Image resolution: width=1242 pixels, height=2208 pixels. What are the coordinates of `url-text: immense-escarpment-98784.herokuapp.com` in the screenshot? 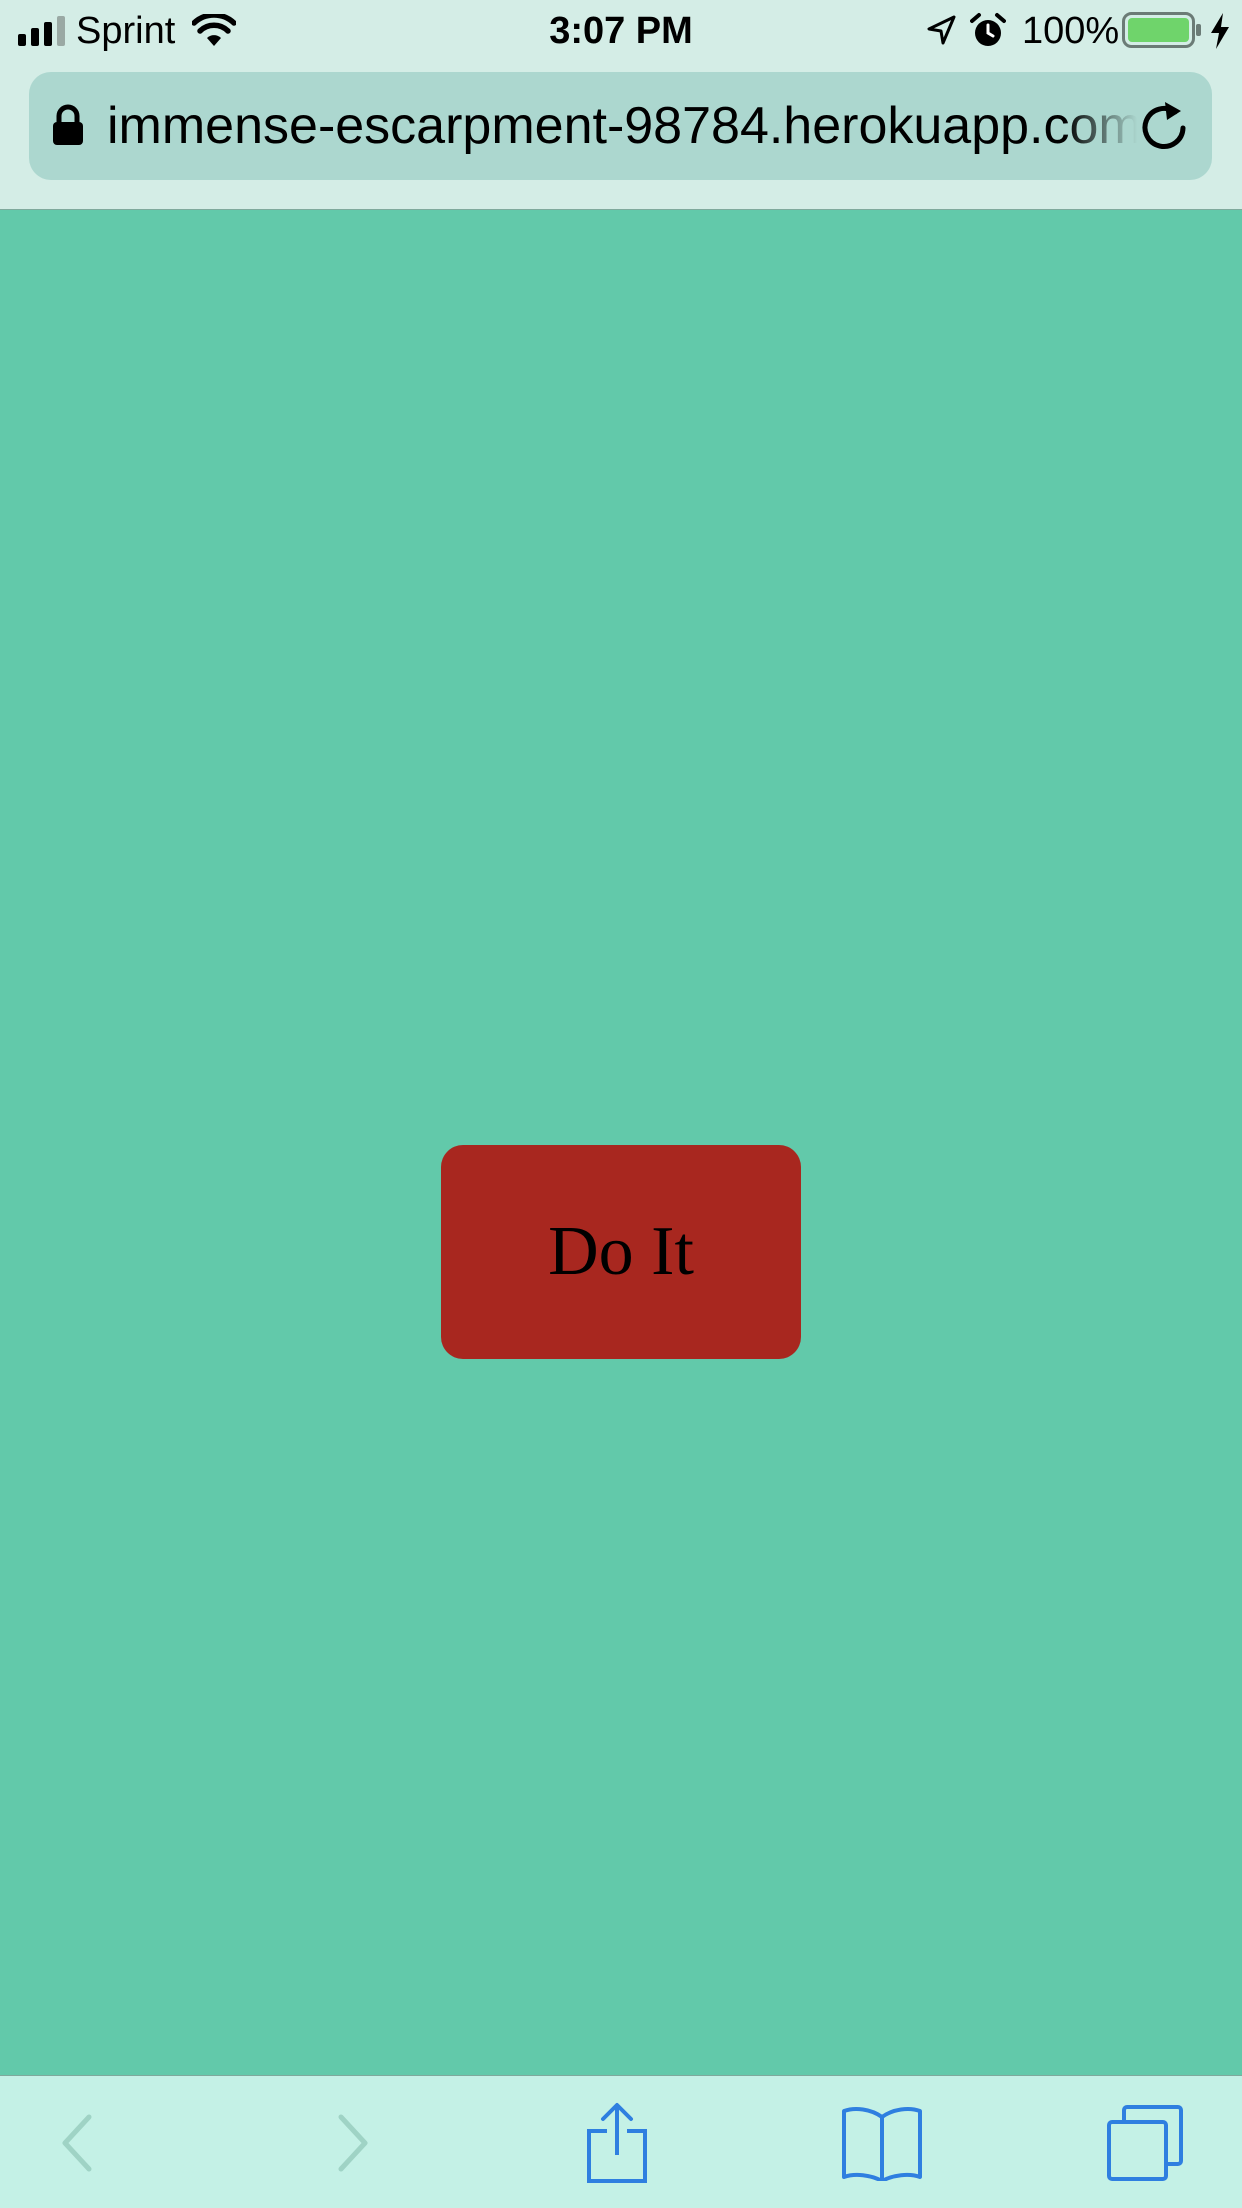 It's located at (622, 126).